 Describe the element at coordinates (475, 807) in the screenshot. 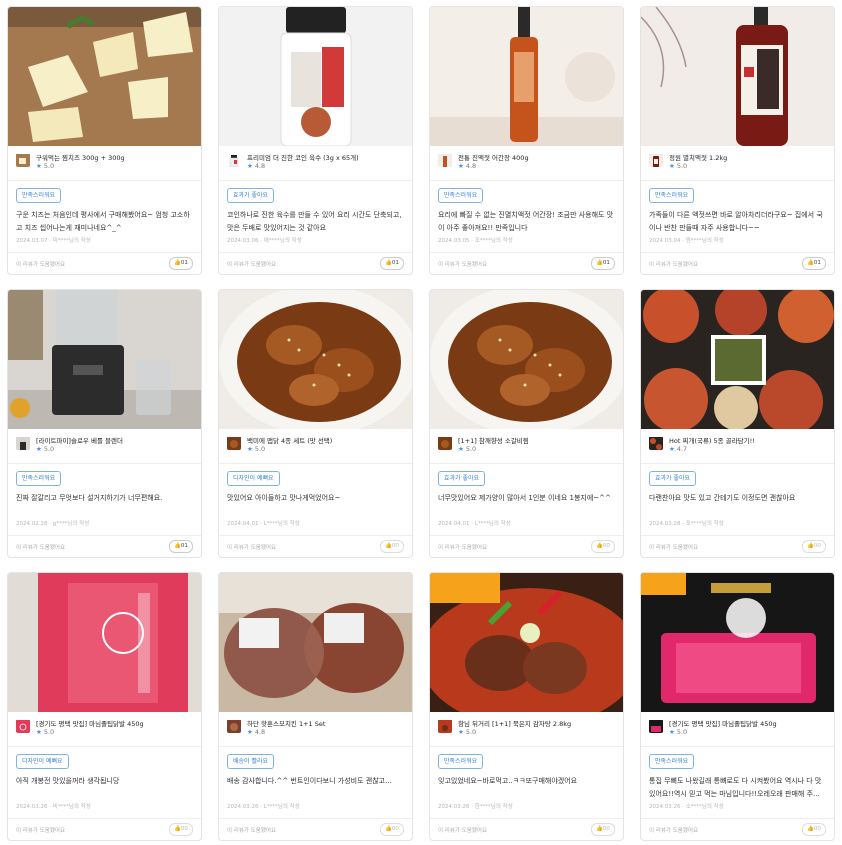

I see `review-meta: 2024.03.26 · 한****님의 작성` at that location.